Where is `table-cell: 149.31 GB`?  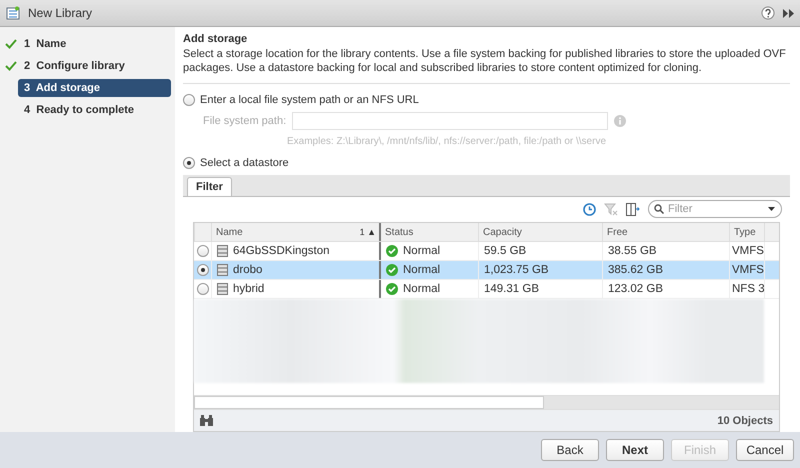
table-cell: 149.31 GB is located at coordinates (511, 289).